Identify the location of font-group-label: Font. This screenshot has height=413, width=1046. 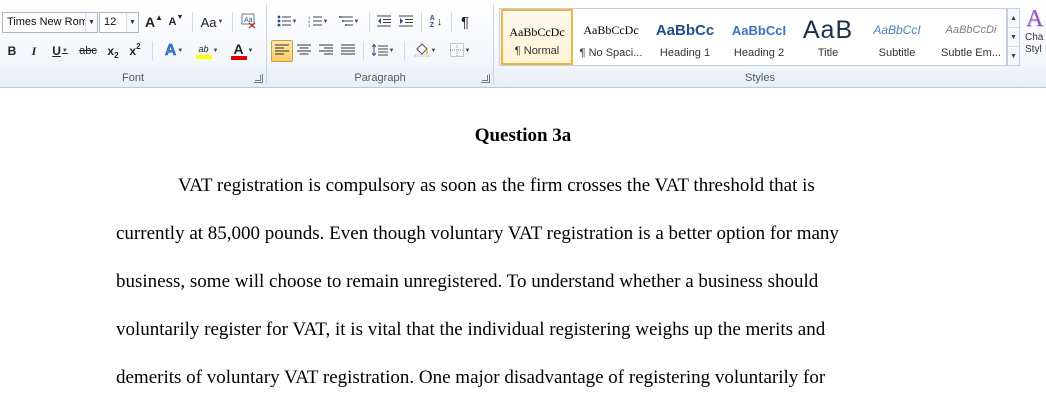
(132, 78).